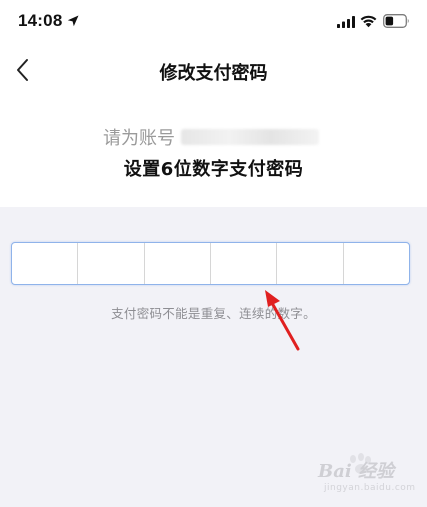  I want to click on cellular-signal-icon, so click(346, 22).